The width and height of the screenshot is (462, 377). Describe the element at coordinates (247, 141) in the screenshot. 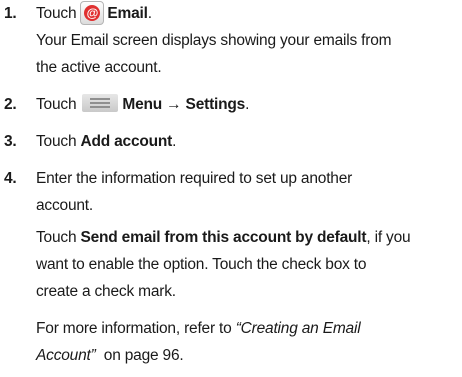

I see `step-instruction: Touch Add account.` at that location.